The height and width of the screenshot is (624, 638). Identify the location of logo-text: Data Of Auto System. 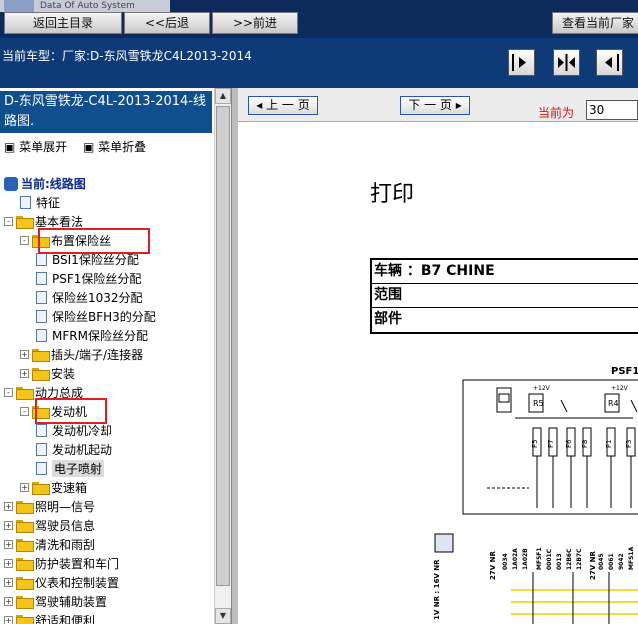
(87, 6).